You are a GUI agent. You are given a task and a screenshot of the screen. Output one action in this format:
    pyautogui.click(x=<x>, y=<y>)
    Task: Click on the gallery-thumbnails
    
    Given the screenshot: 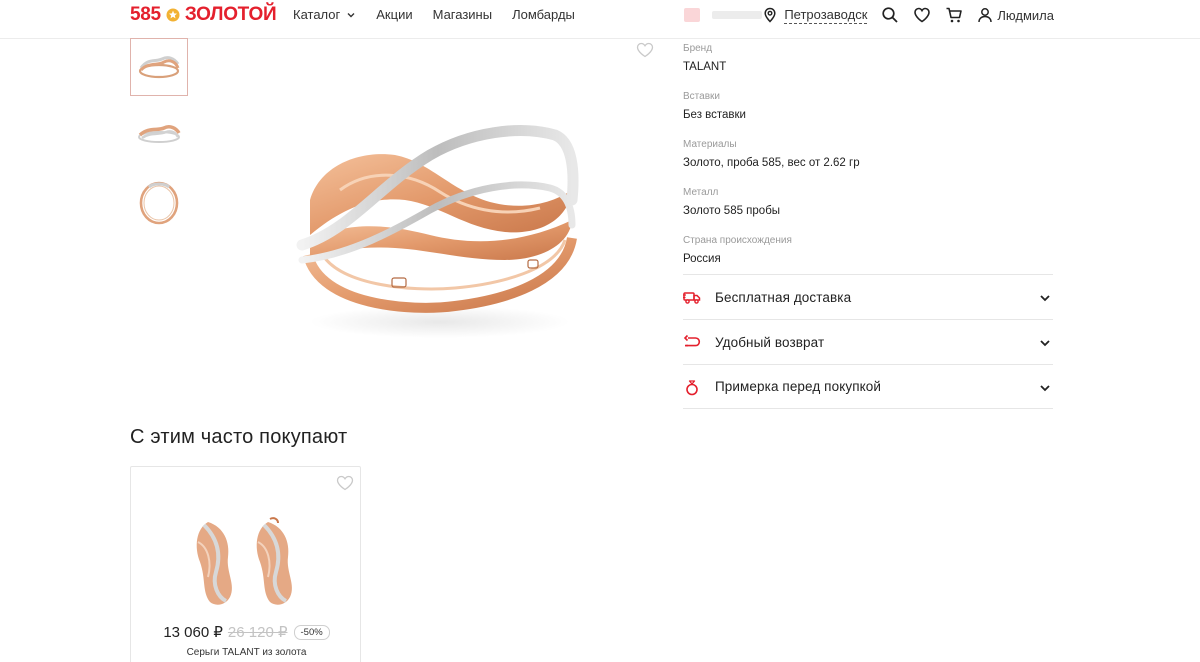 What is the action you would take?
    pyautogui.click(x=159, y=140)
    